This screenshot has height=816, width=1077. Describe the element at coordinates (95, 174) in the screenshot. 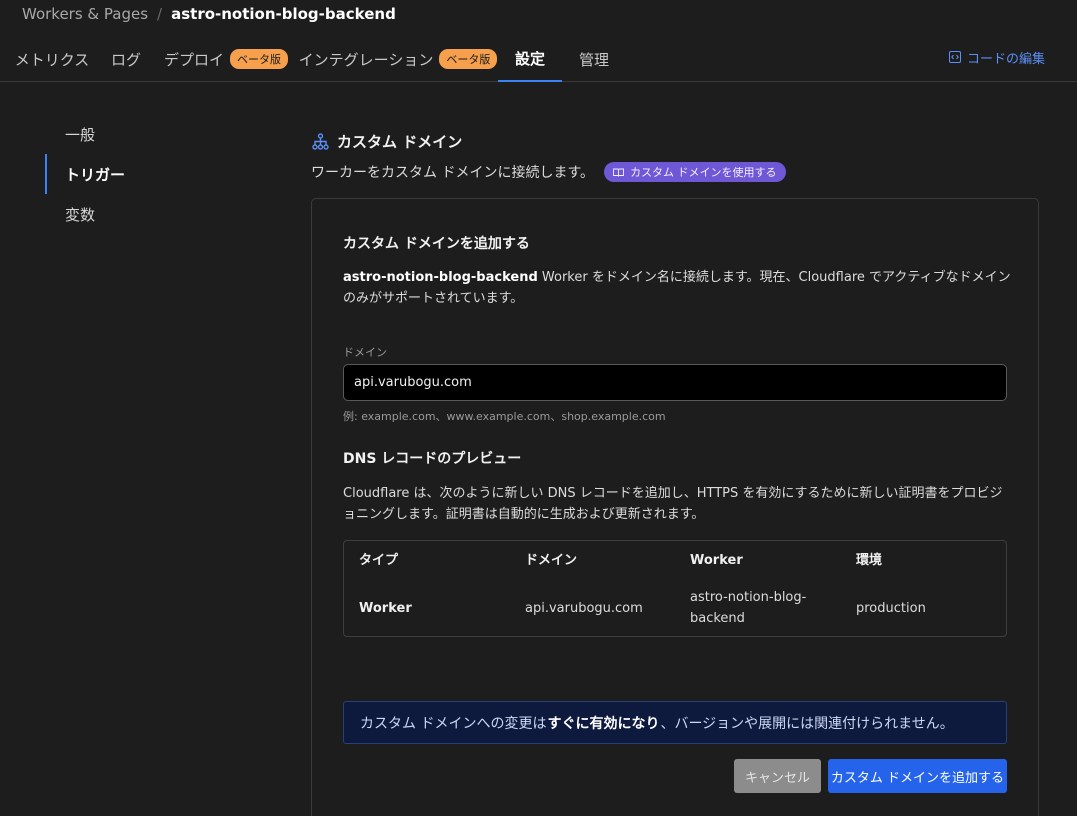

I see `sidenav-item-label: トリガー` at that location.